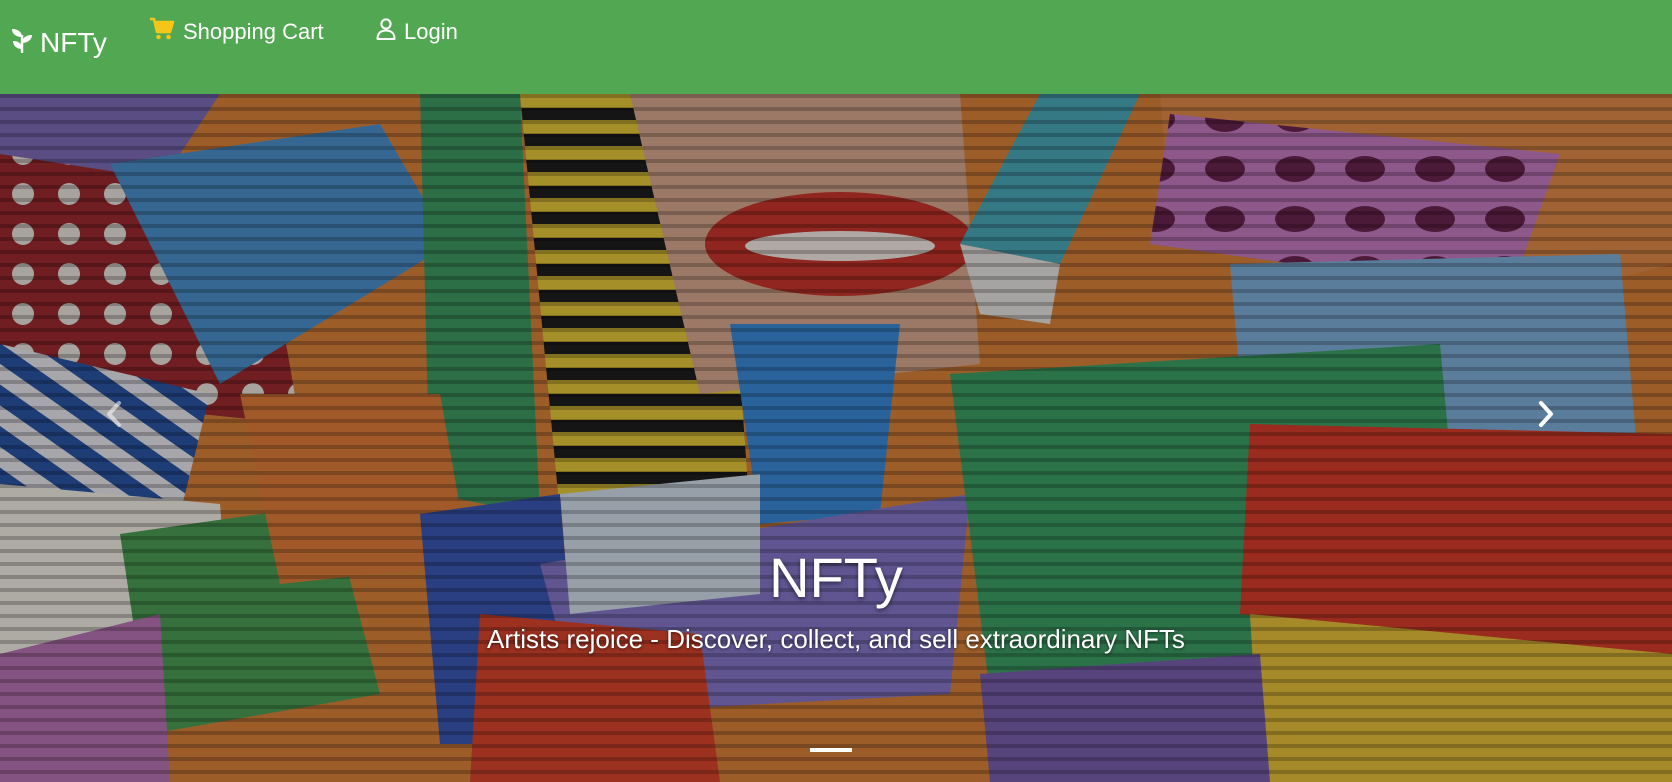 Image resolution: width=1672 pixels, height=782 pixels. I want to click on carousel-next-button, so click(1546, 416).